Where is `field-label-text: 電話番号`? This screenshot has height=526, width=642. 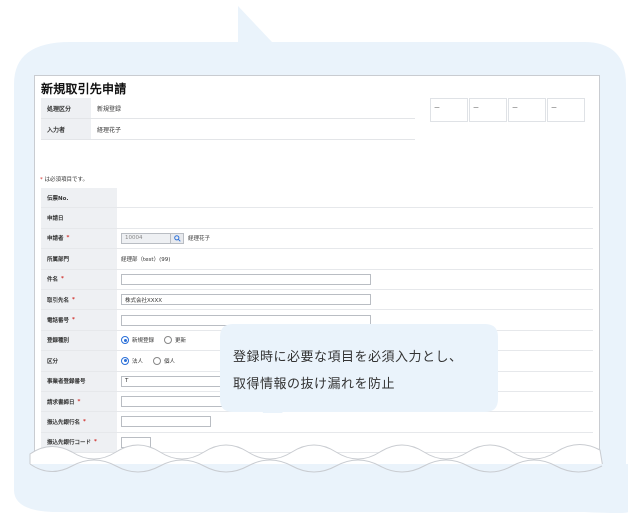
field-label-text: 電話番号 is located at coordinates (58, 321).